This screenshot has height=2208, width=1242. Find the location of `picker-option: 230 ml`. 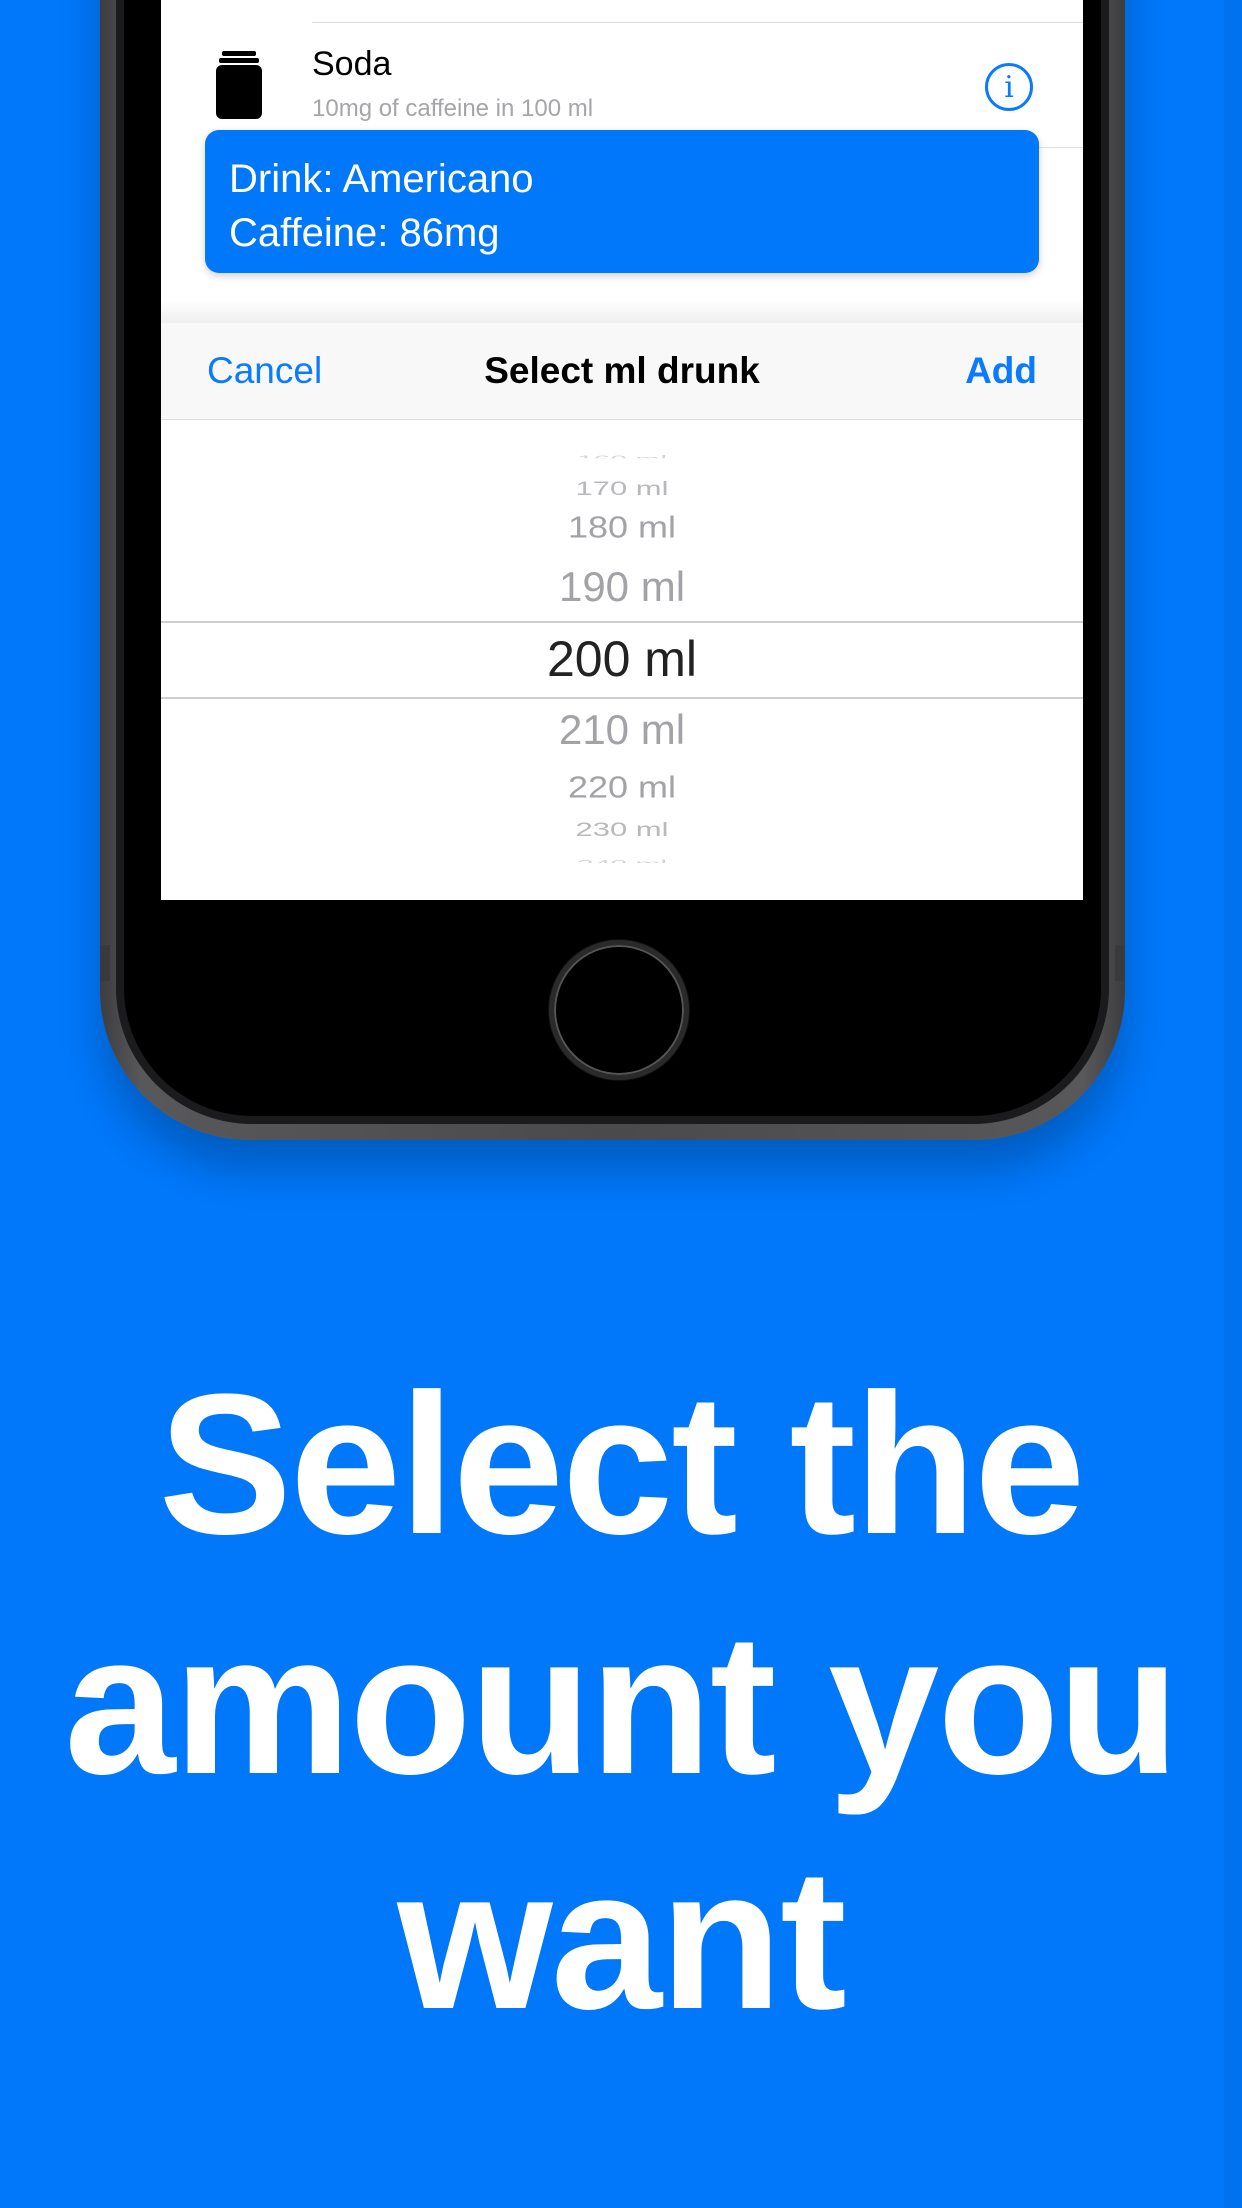

picker-option: 230 ml is located at coordinates (622, 829).